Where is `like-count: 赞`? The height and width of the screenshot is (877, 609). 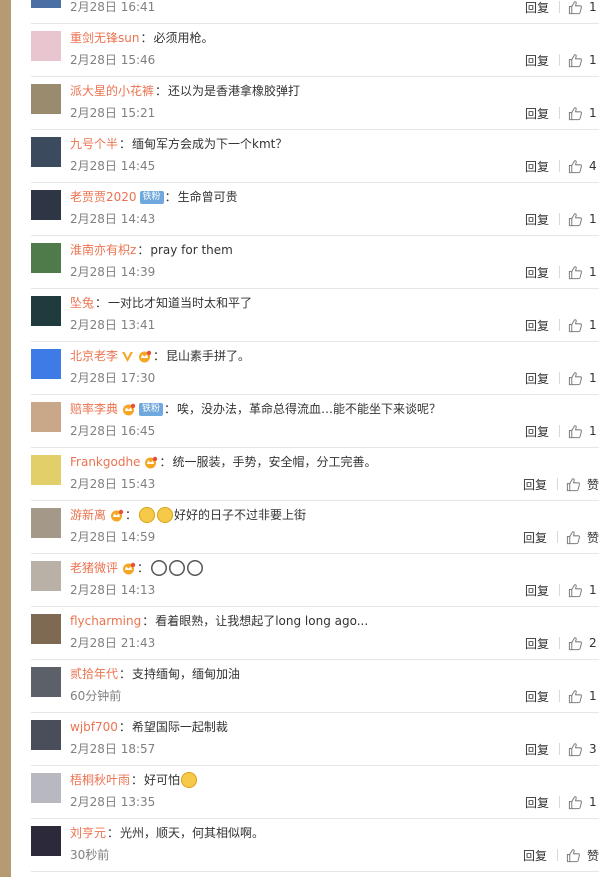
like-count: 赞 is located at coordinates (592, 484).